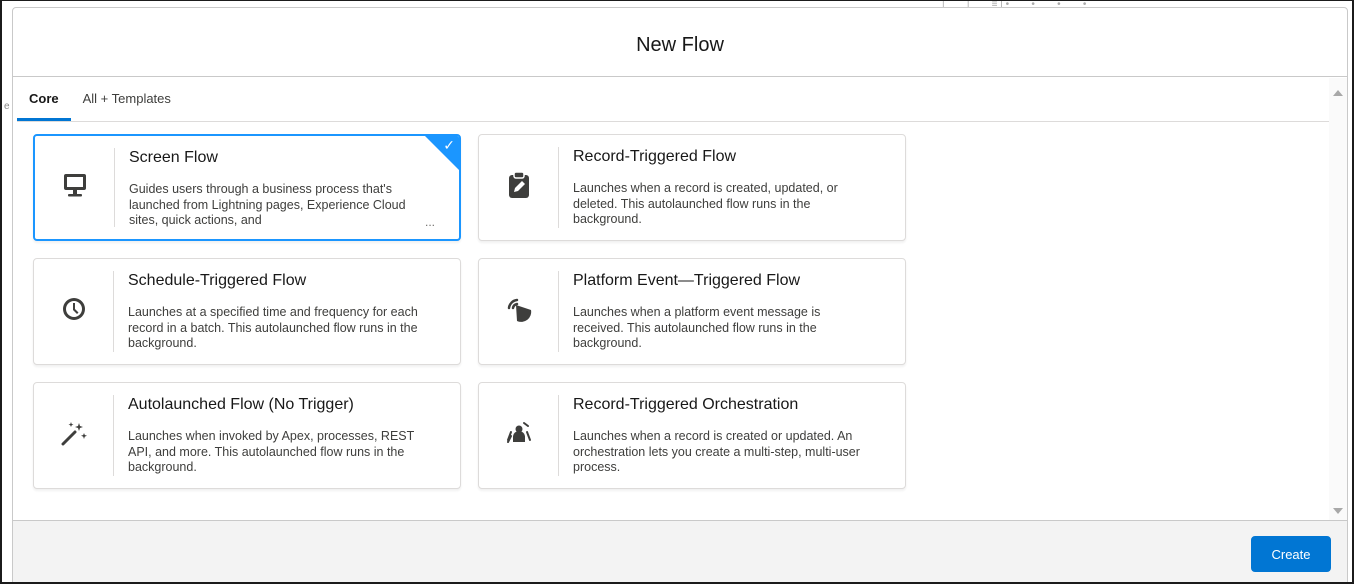 This screenshot has height=584, width=1354. I want to click on card-title: Platform Event—Triggered Flow, so click(687, 280).